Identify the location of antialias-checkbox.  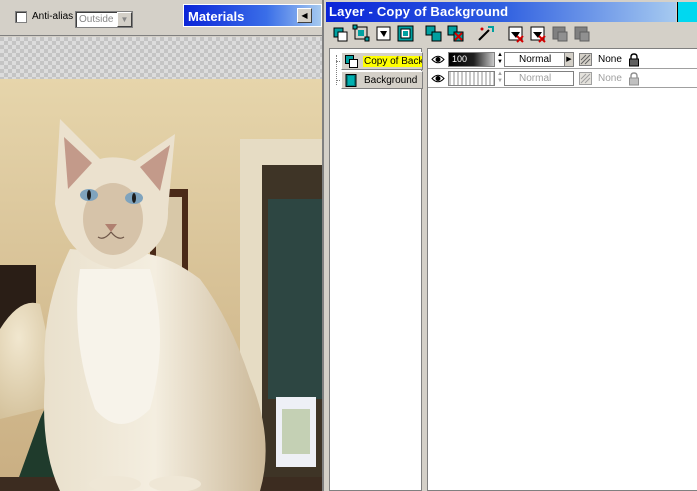
(21, 17).